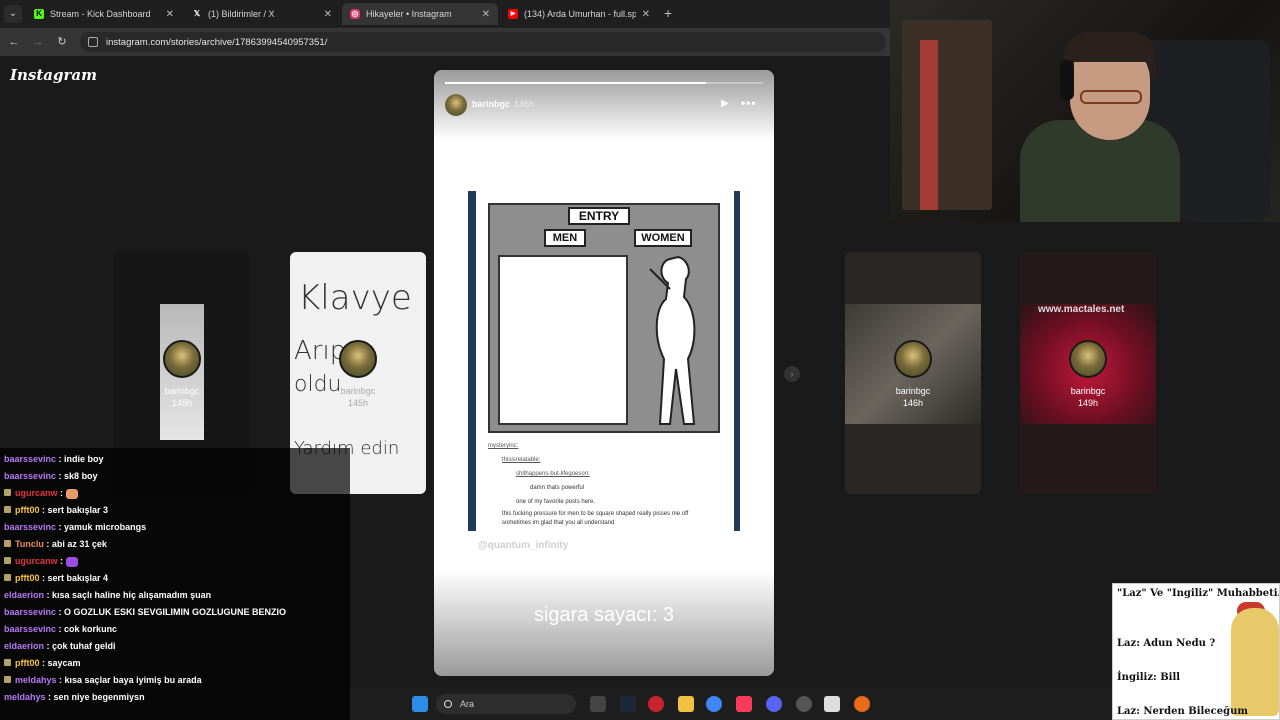 The height and width of the screenshot is (720, 1280). Describe the element at coordinates (1088, 373) in the screenshot. I see `side-story-card: www.mactales.net barinbgc 149h` at that location.